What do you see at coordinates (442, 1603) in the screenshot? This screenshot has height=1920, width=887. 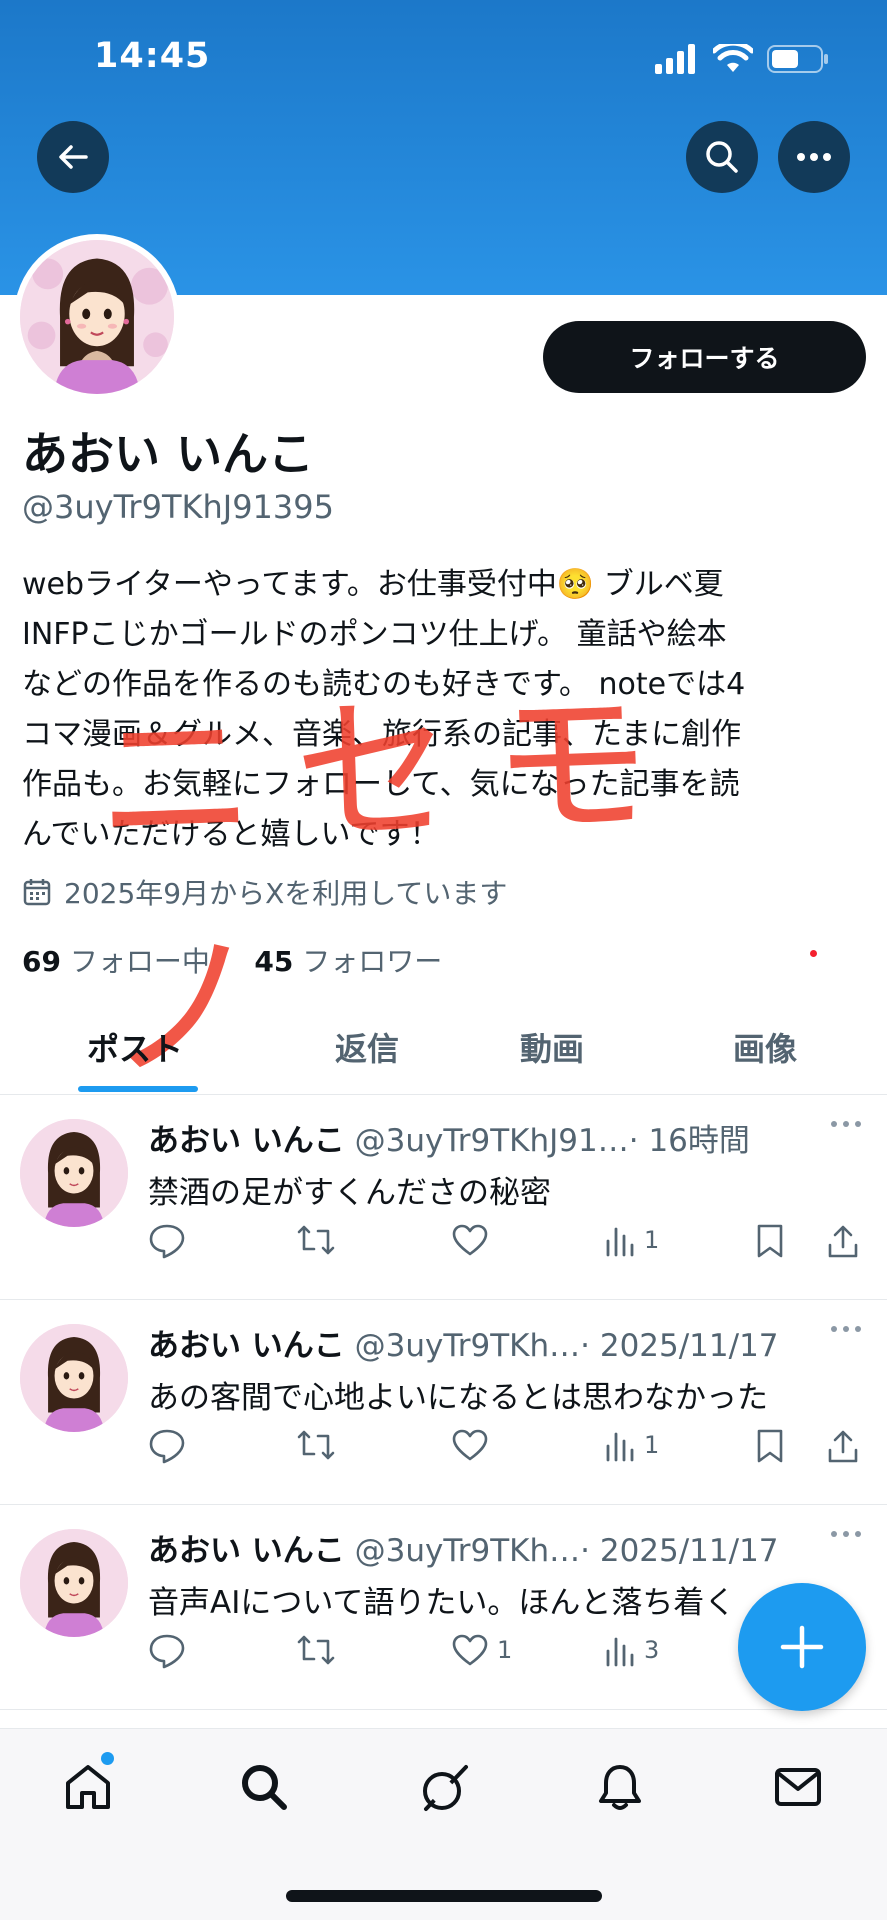 I see `post-text: 音声AIについて語りたい。ほんと落ち着く` at bounding box center [442, 1603].